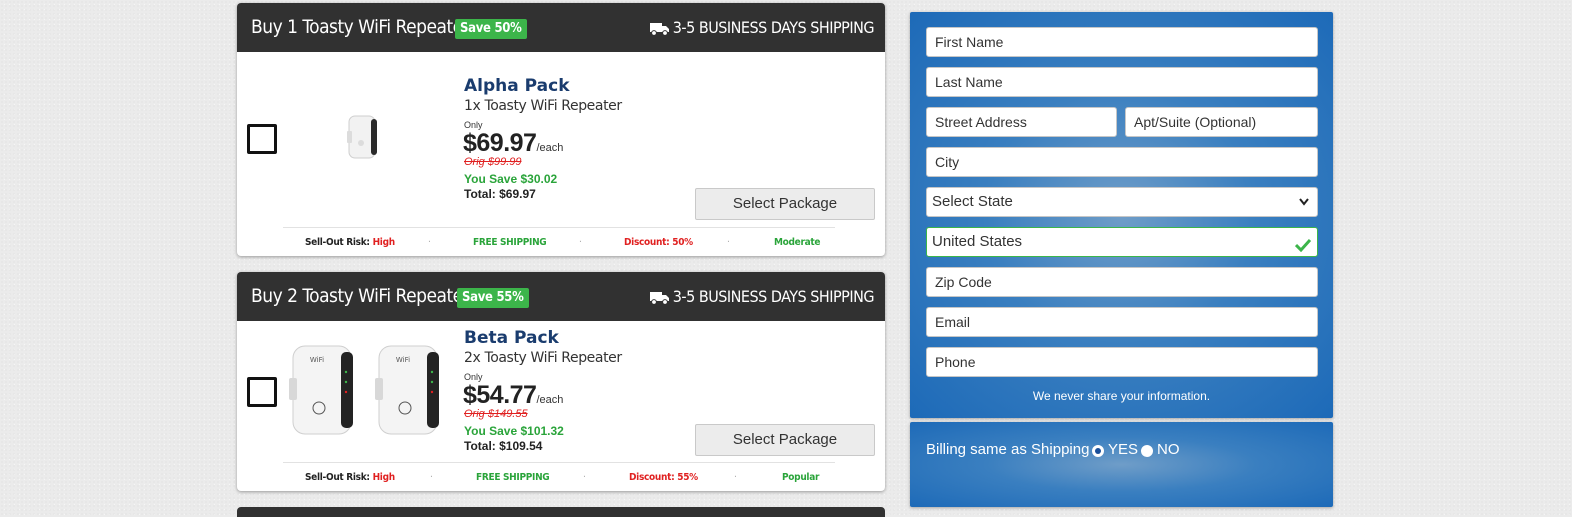  I want to click on package-title: Buy 1 Toasty WiFi Repeater, so click(360, 27).